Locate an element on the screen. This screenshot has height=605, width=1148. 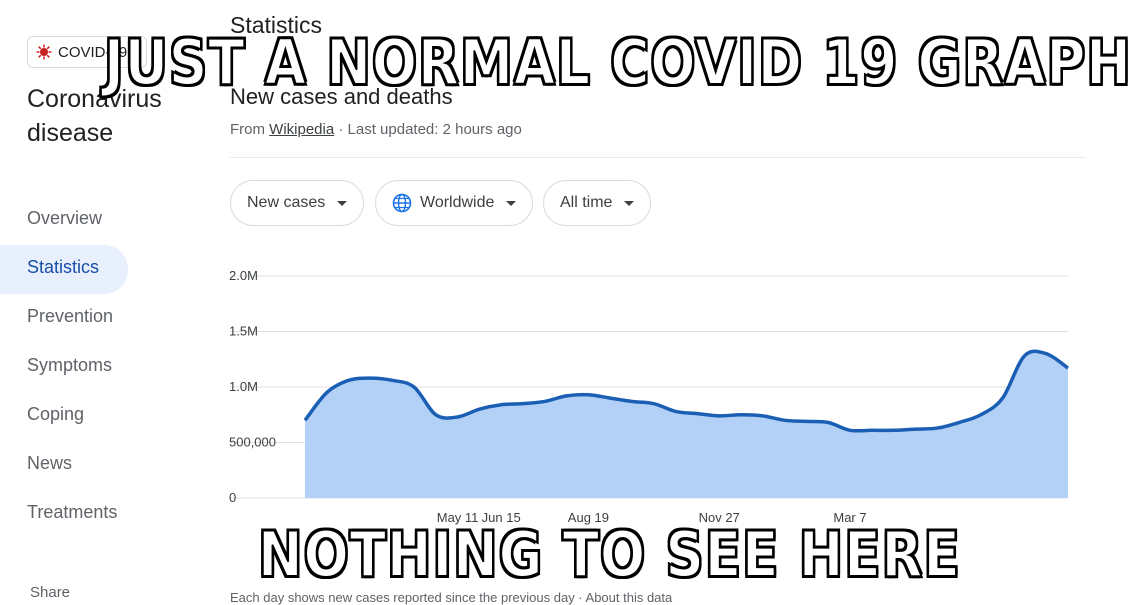
metric-dropdown: New cases is located at coordinates (297, 203).